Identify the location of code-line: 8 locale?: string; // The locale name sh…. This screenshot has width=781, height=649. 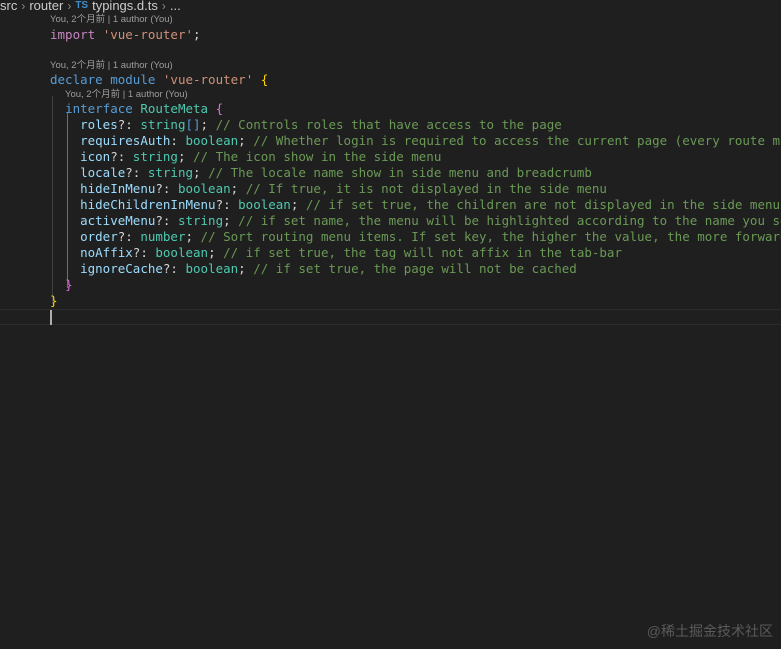
(390, 173).